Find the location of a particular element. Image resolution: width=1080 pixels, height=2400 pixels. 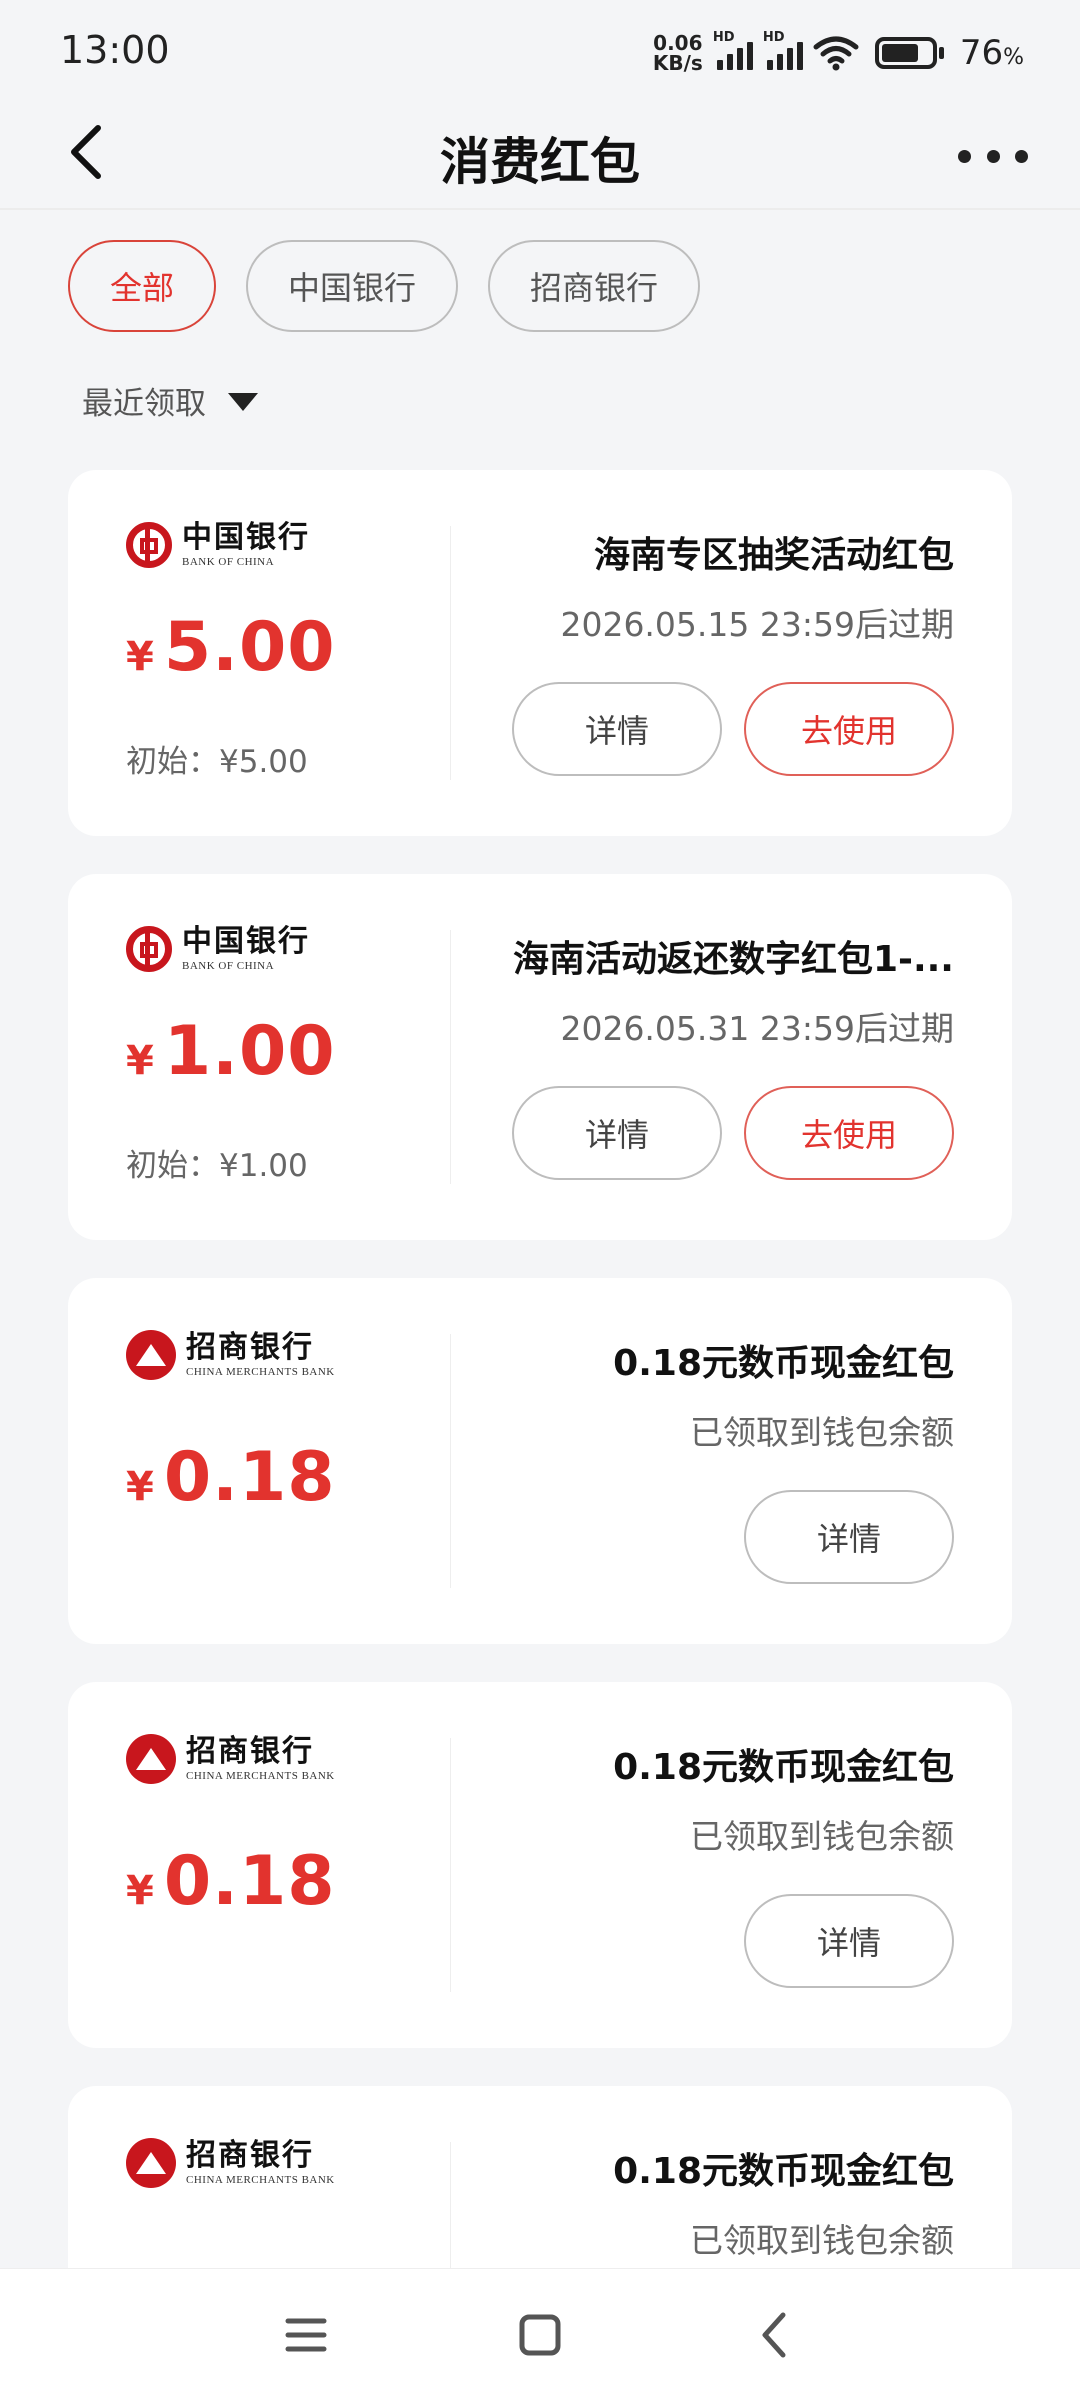

header: 消费红包 is located at coordinates (540, 155).